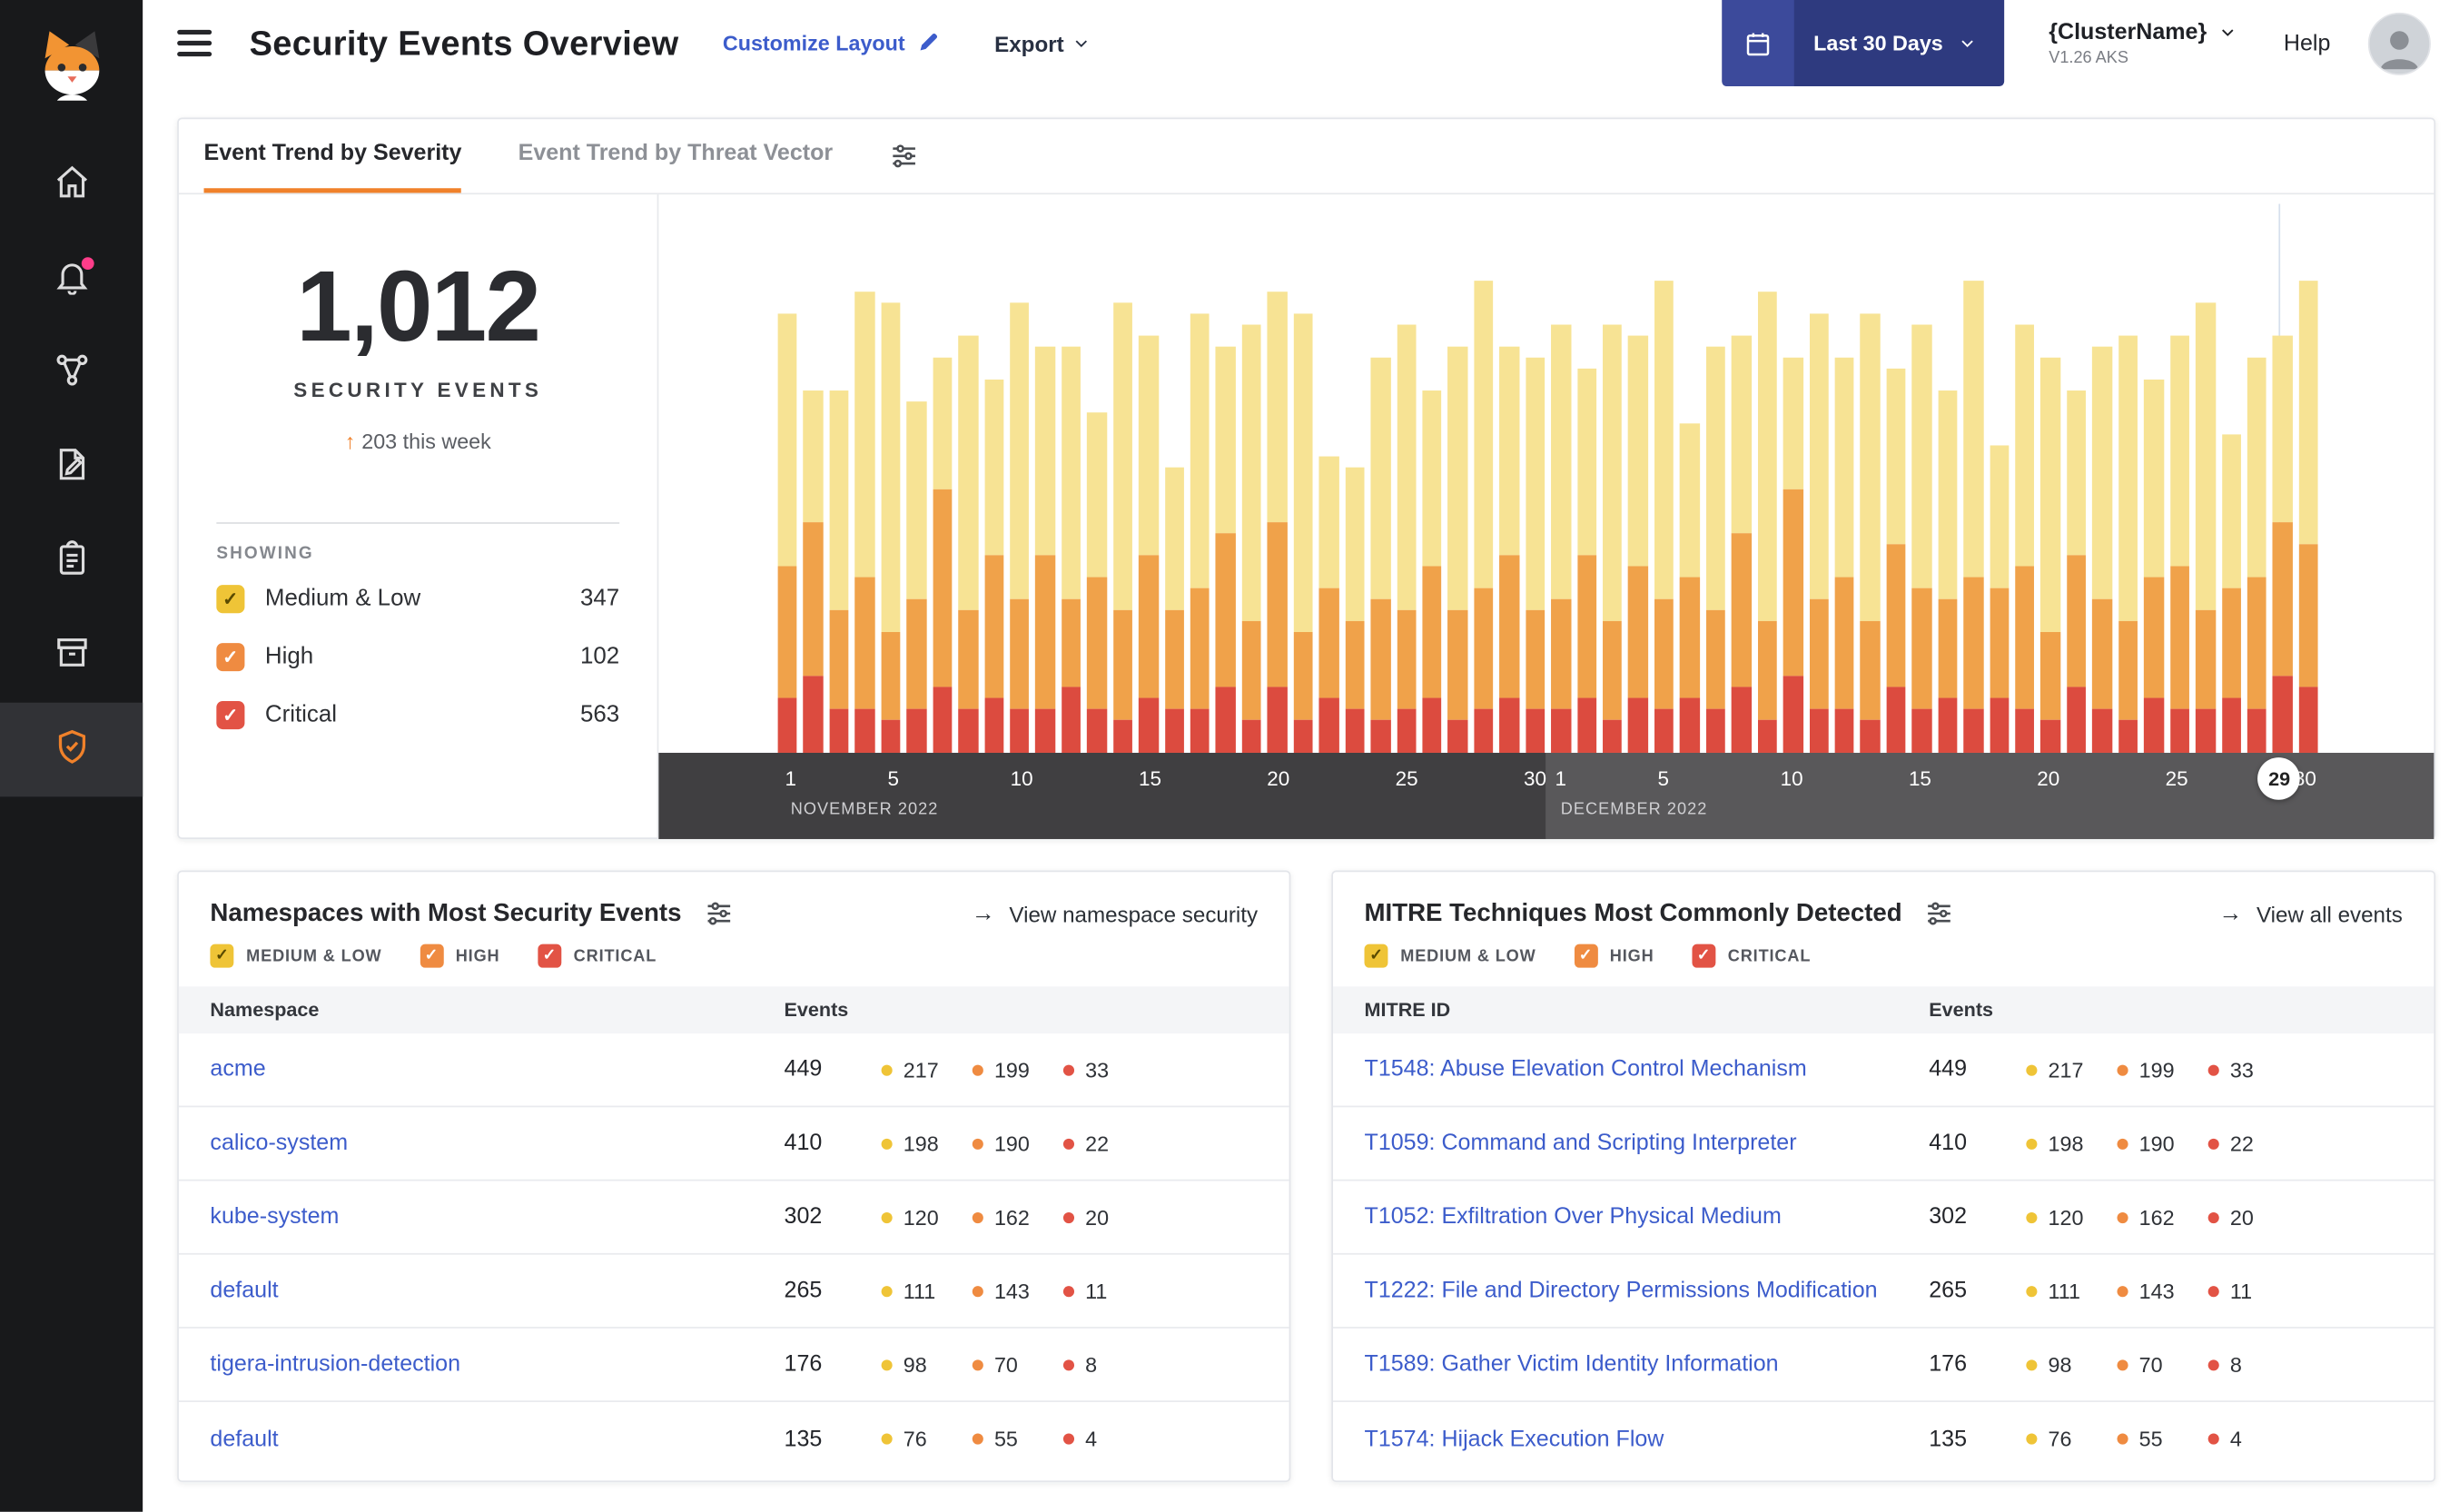 This screenshot has width=2459, height=1512. I want to click on mitre-technique-link: T1052: Exfiltration Over Physical Medium, so click(1647, 1217).